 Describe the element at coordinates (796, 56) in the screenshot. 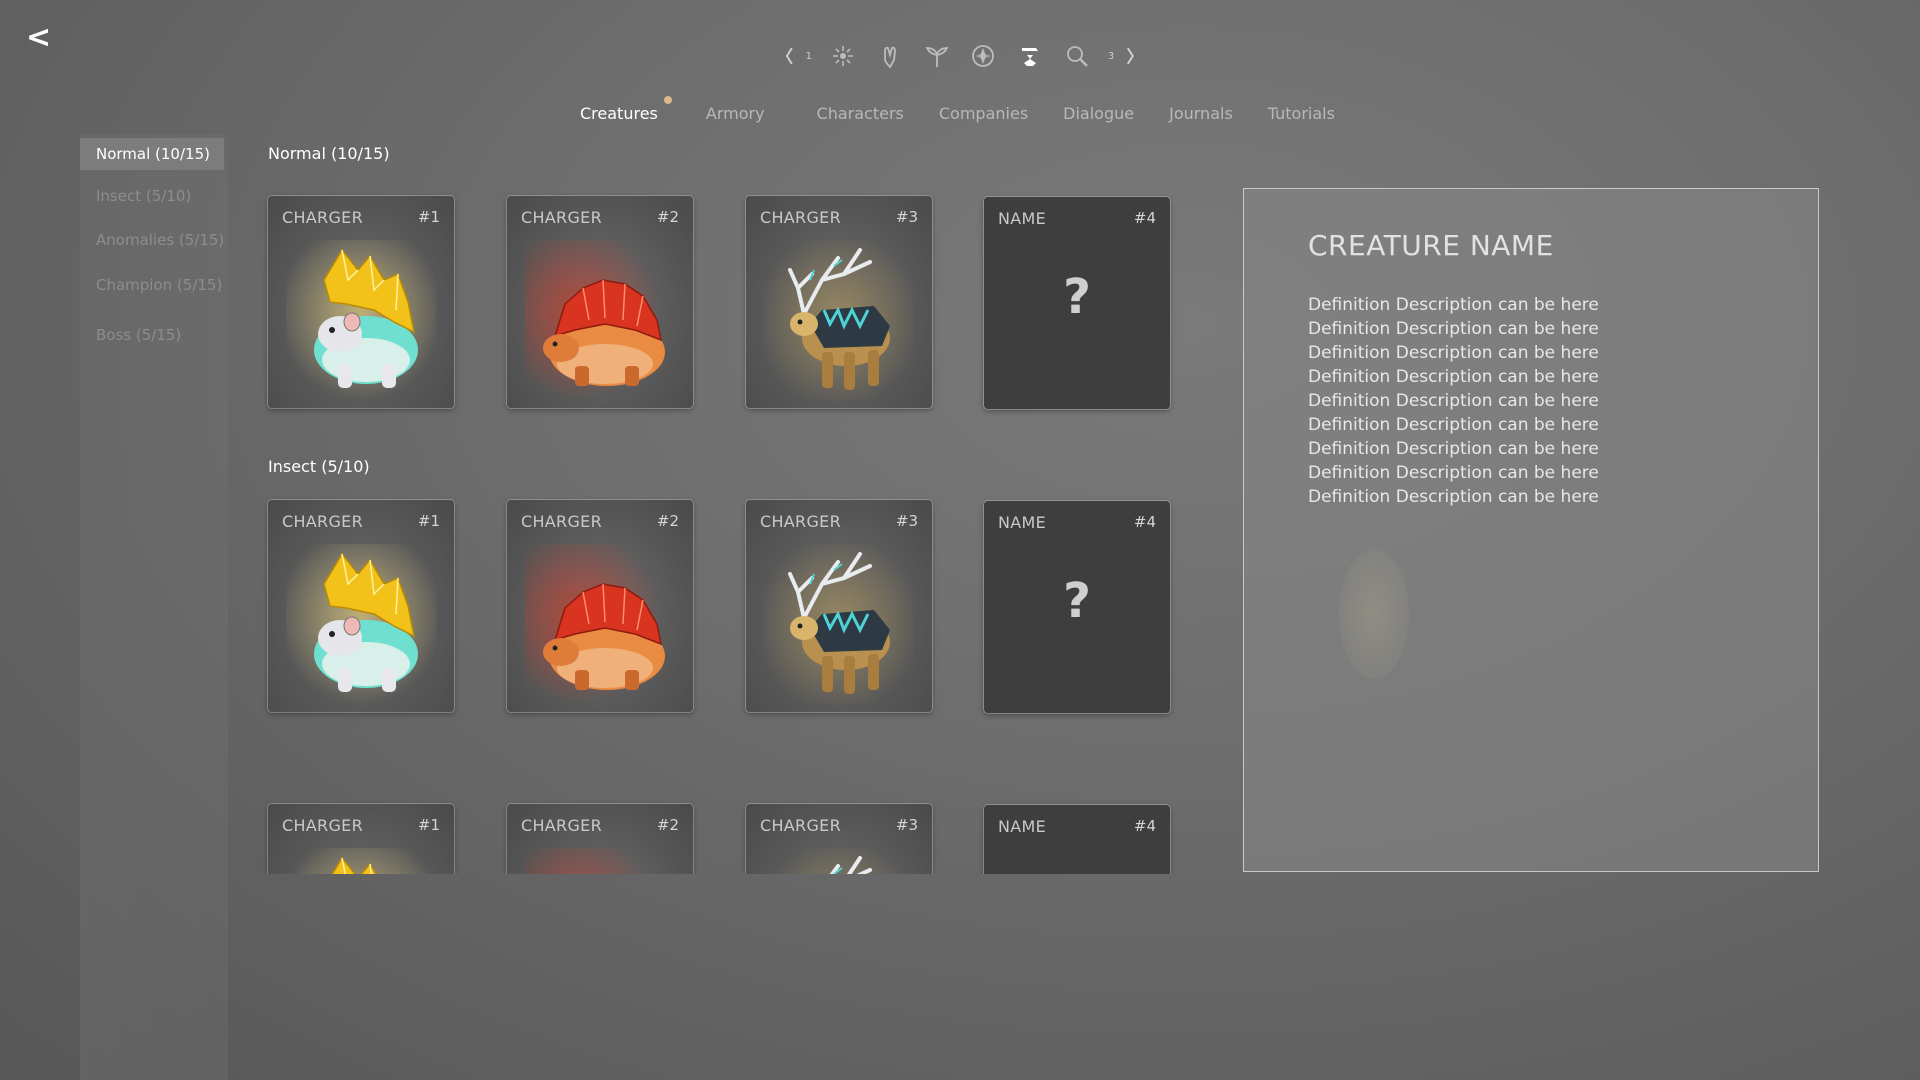

I see `prev-category-button: 1` at that location.